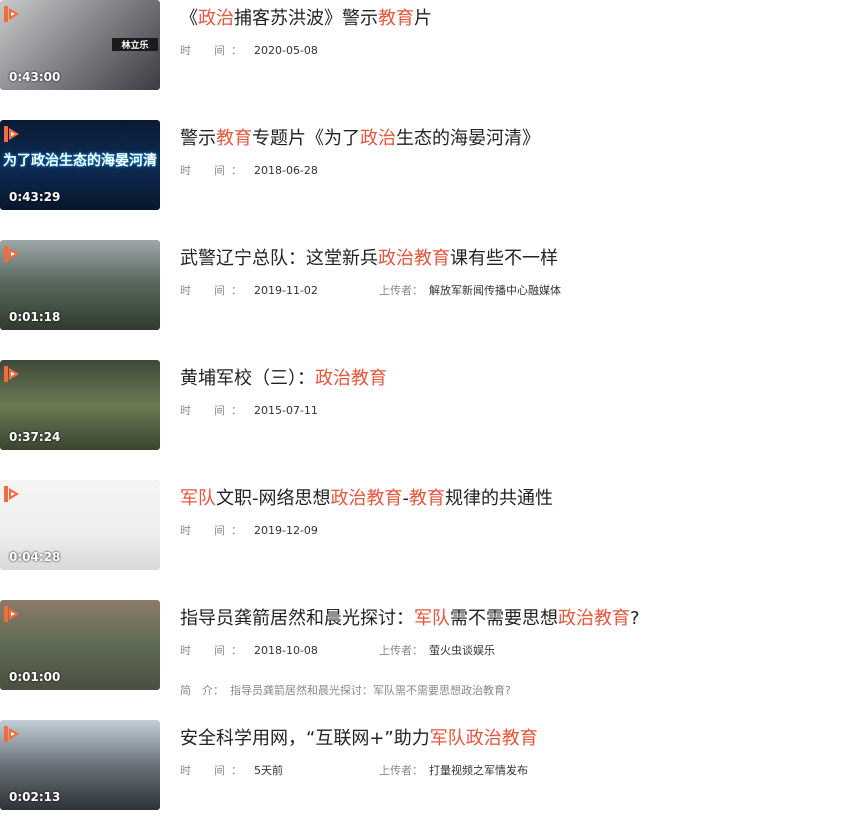 The width and height of the screenshot is (867, 820). Describe the element at coordinates (202, 690) in the screenshot. I see `intro-label: 简 介：` at that location.